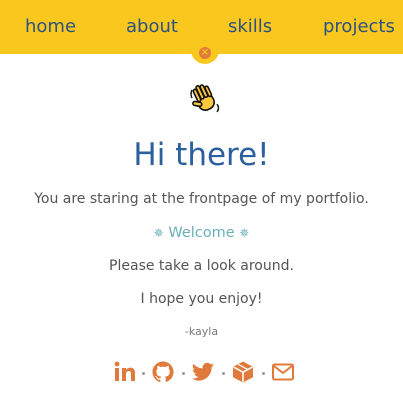  What do you see at coordinates (50, 27) in the screenshot?
I see `nav-link-home: home` at bounding box center [50, 27].